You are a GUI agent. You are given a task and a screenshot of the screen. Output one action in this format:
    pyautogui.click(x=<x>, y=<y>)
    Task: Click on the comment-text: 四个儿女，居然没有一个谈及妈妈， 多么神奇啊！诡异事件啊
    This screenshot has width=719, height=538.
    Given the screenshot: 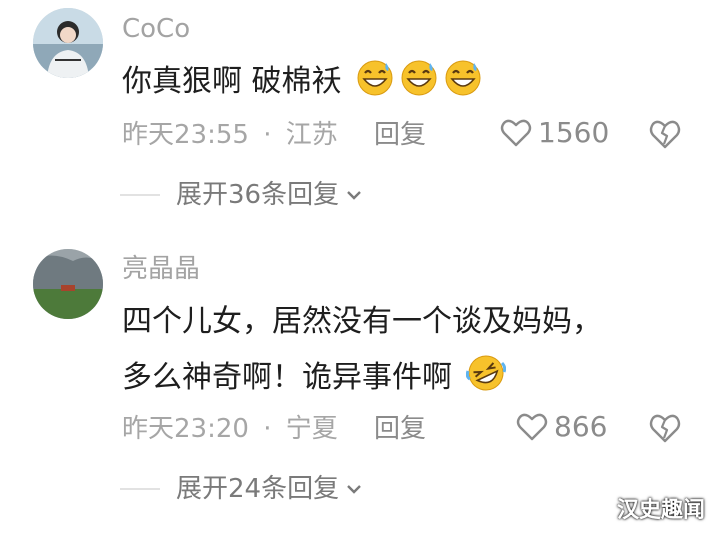 What is the action you would take?
    pyautogui.click(x=362, y=350)
    